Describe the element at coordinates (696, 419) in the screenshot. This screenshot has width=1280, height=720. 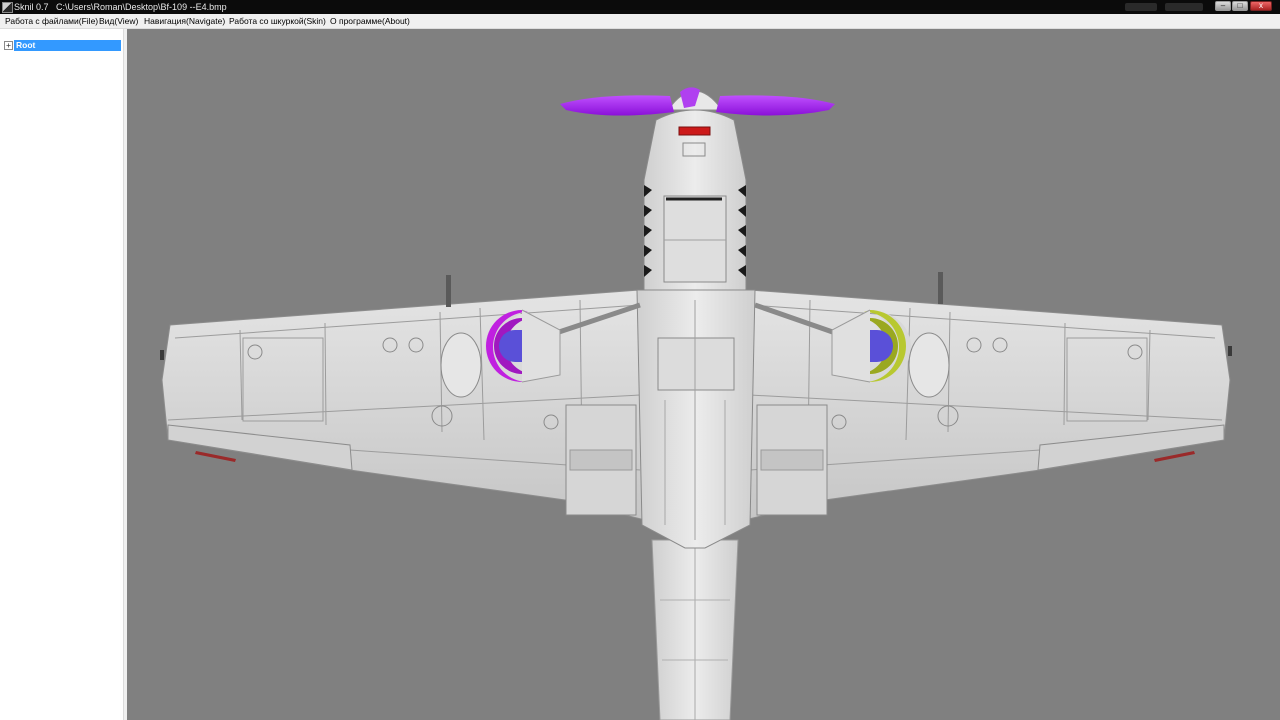
I see `center-fuselage` at that location.